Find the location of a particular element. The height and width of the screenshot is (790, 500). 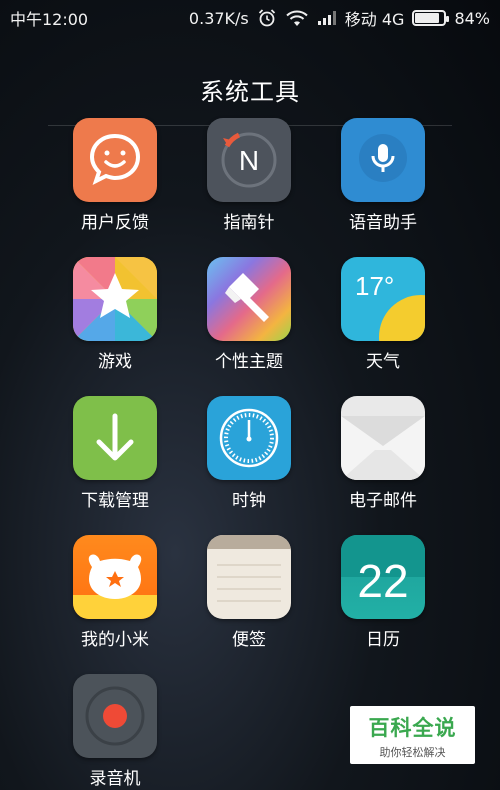

notes-icon is located at coordinates (249, 577).